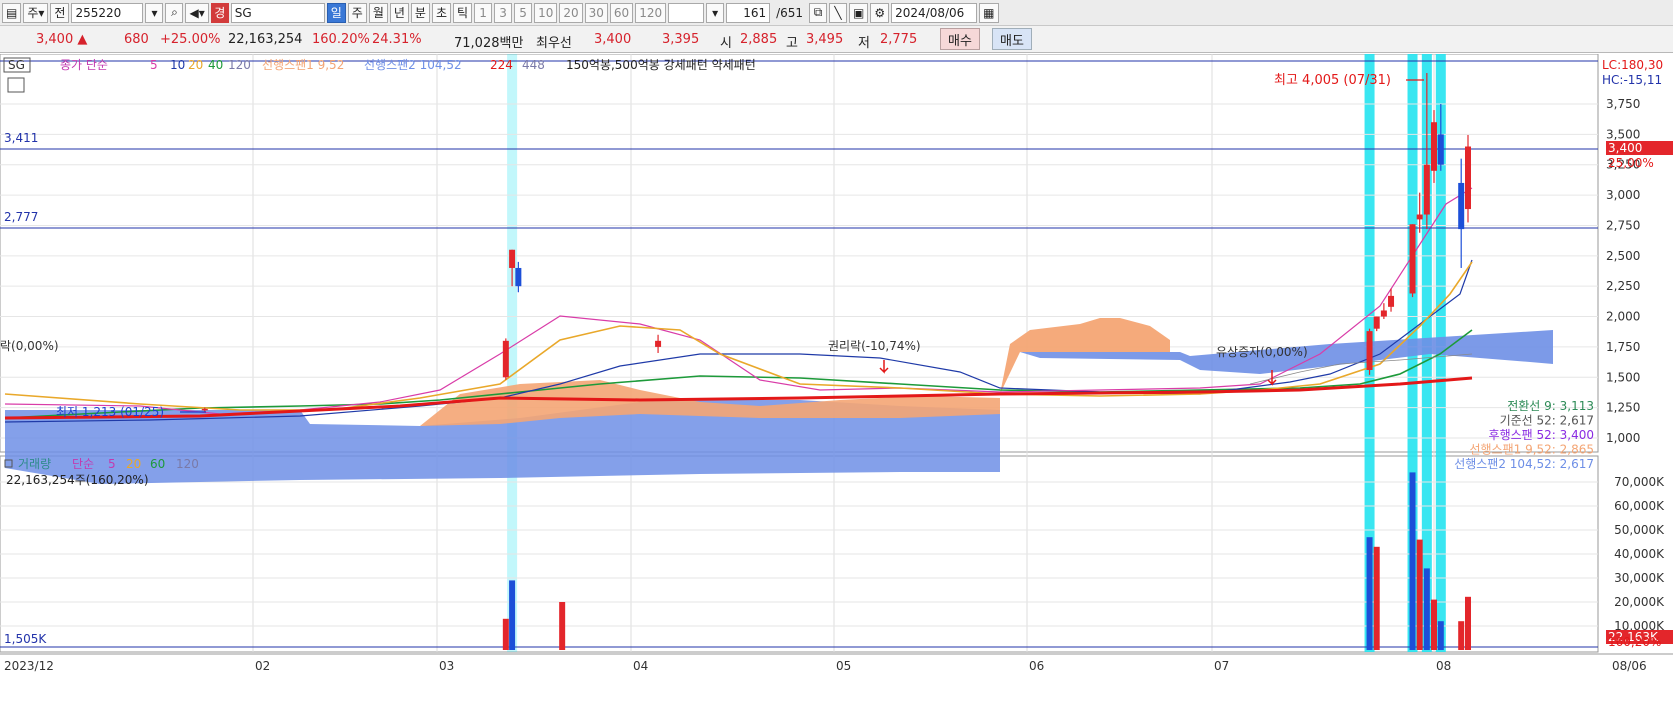 This screenshot has height=720, width=1673. I want to click on current-pct-tag: 25,00%, so click(1631, 163).